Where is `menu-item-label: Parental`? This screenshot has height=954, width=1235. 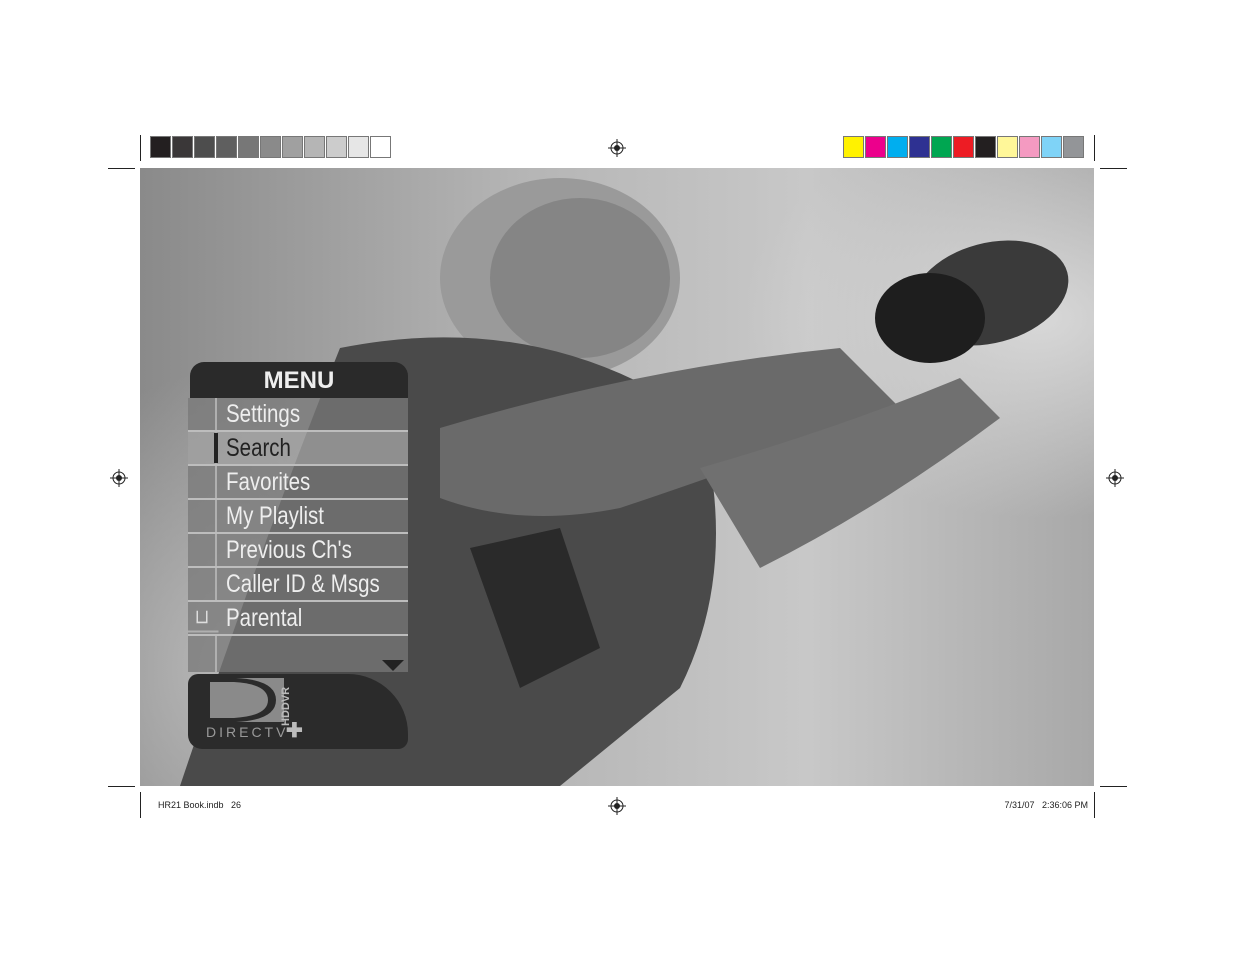
menu-item-label: Parental is located at coordinates (264, 618).